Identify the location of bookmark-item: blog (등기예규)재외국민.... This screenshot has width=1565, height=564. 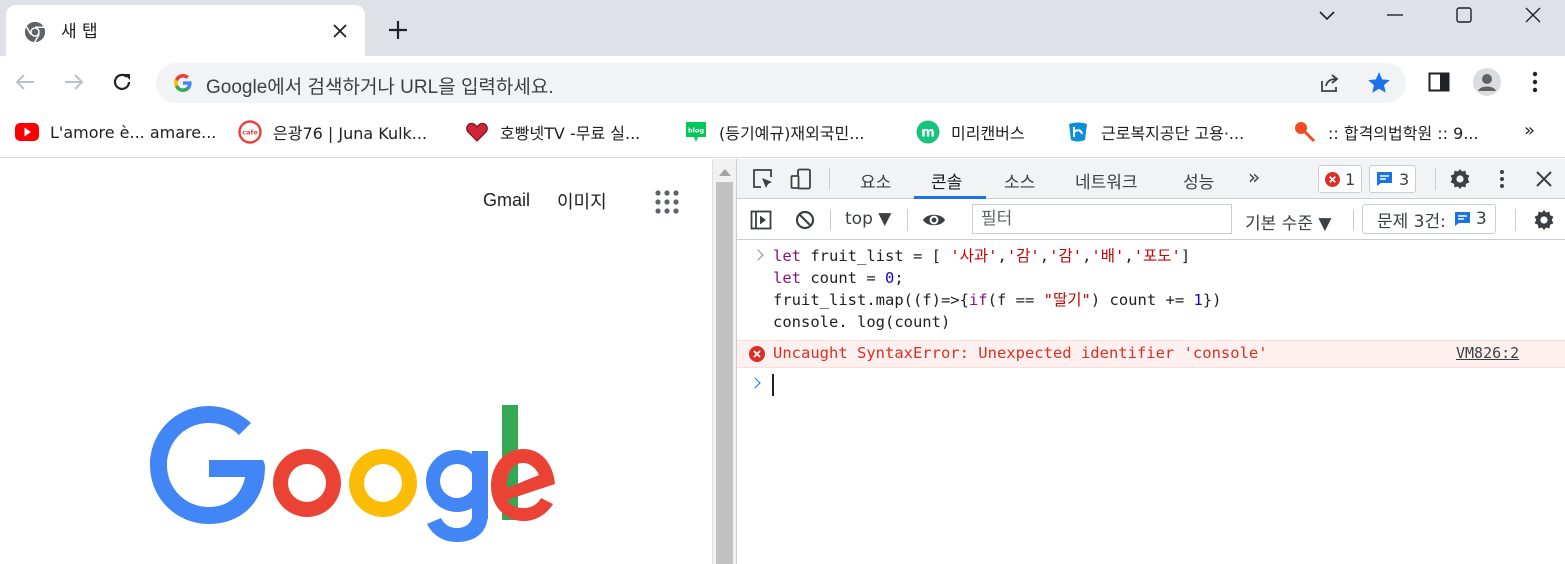
(774, 132).